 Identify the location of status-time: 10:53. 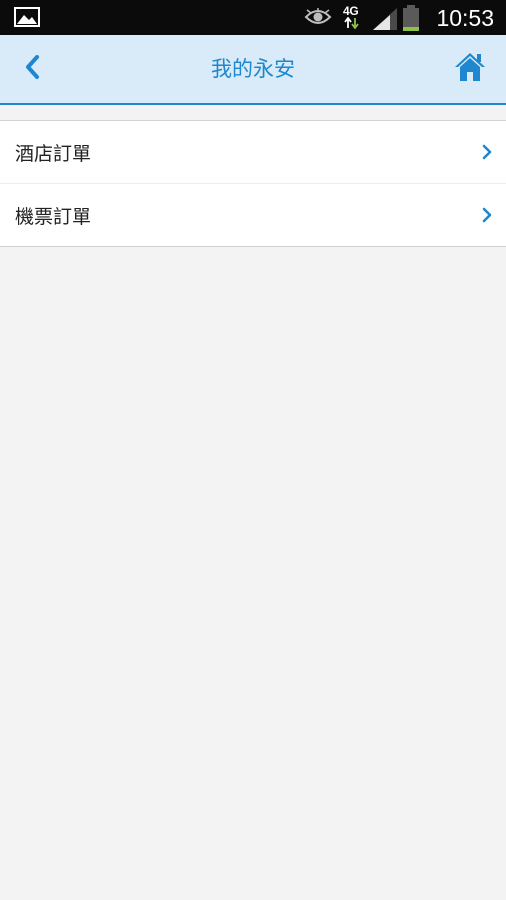
(465, 18).